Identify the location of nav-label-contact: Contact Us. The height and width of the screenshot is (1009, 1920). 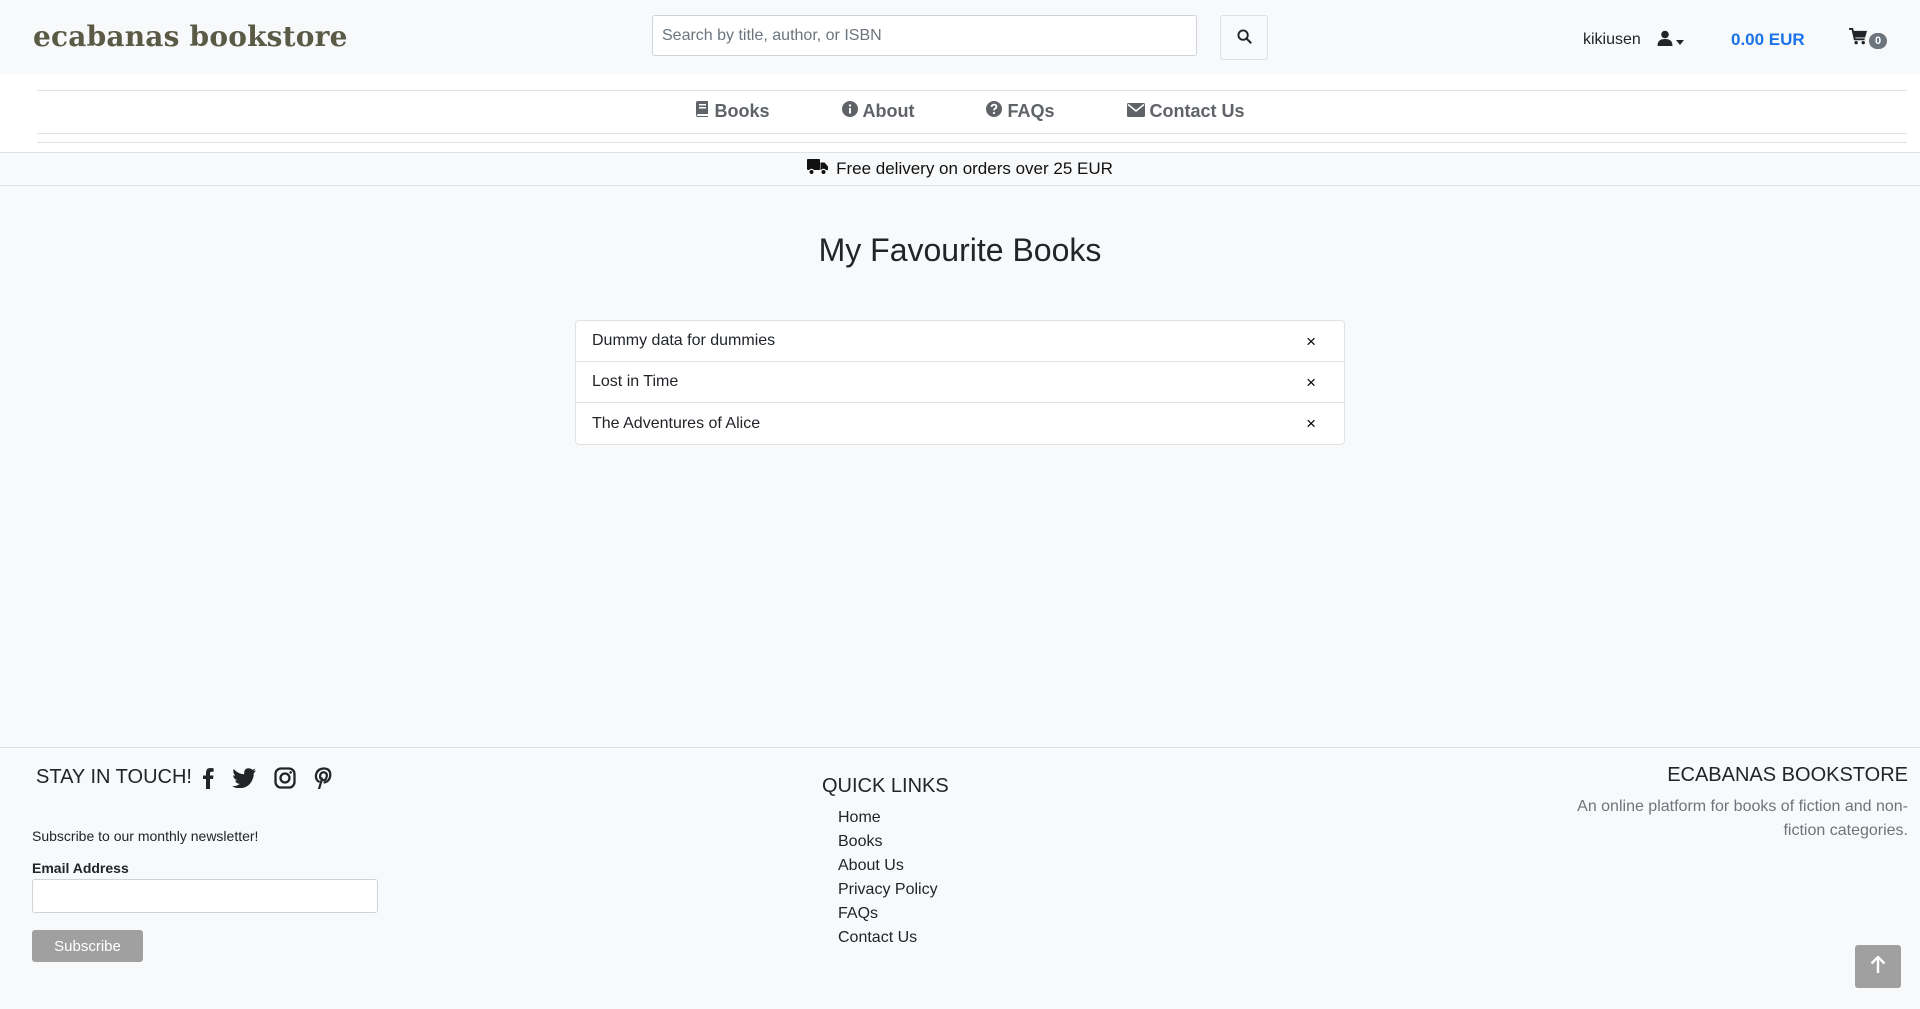
(1197, 111).